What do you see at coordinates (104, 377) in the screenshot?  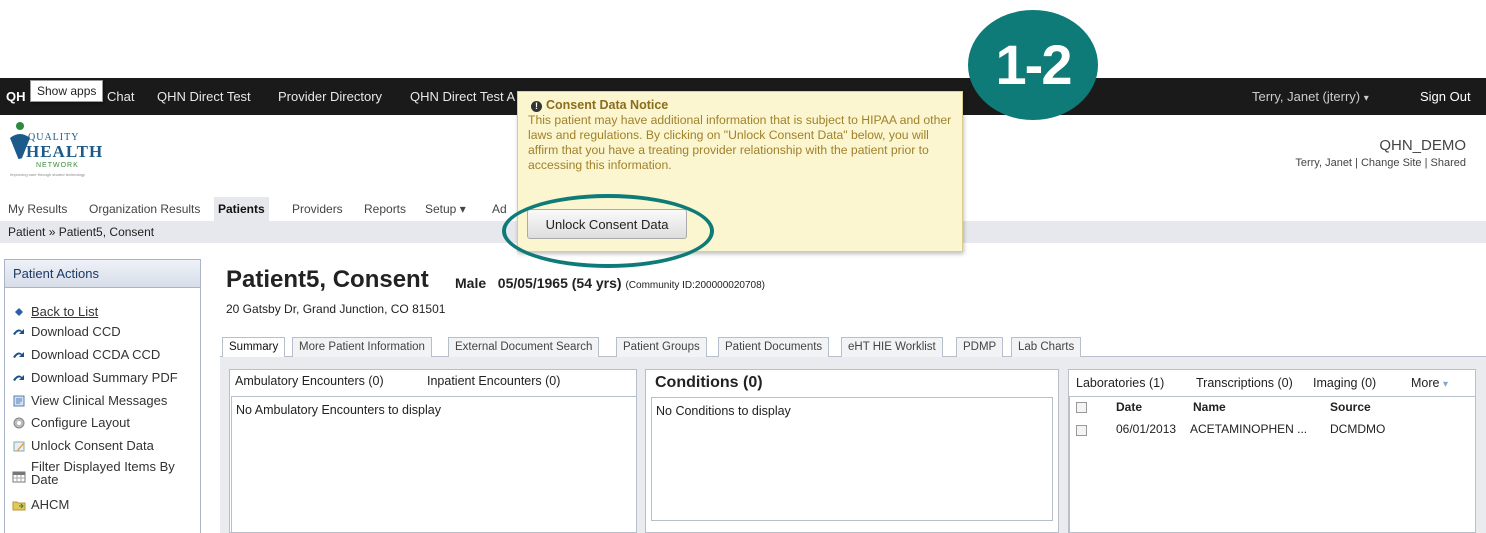 I see `action-label: Download Summary PDF` at bounding box center [104, 377].